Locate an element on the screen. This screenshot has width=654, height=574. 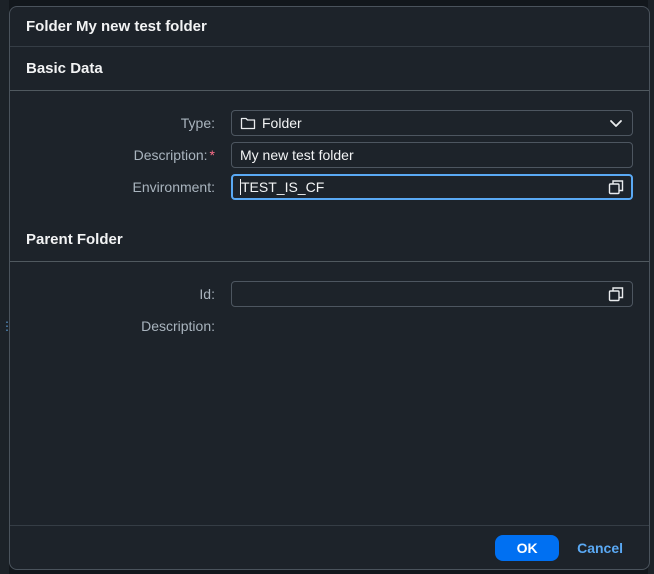
environment-label: Environment: is located at coordinates (173, 187).